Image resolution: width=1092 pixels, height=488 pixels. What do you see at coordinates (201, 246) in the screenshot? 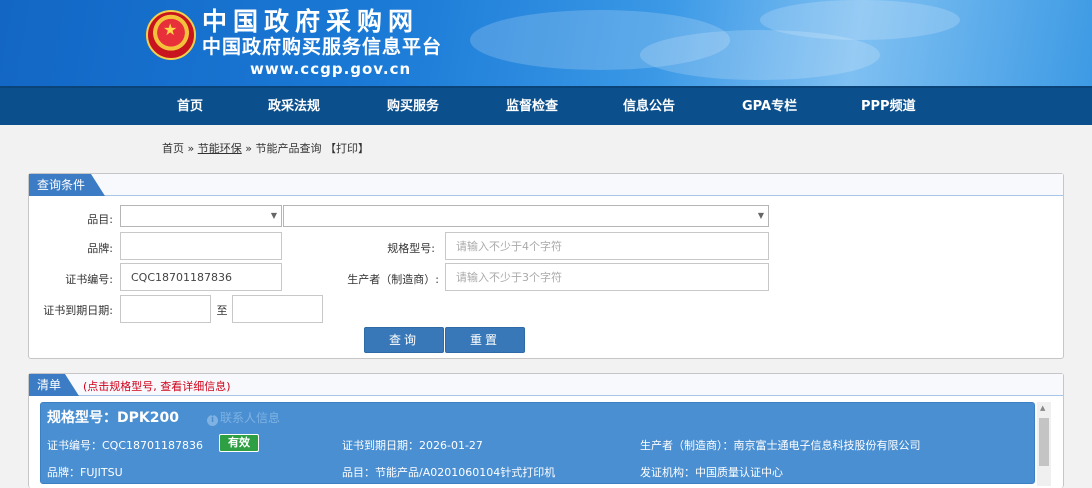
I see `brand-input` at bounding box center [201, 246].